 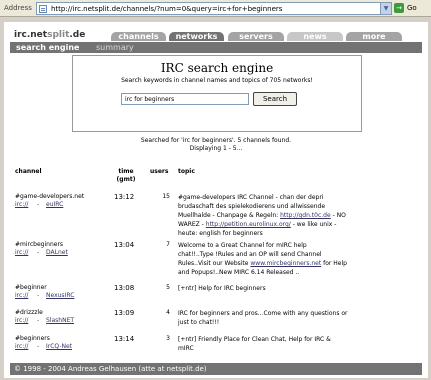 I want to click on channel-name: #game-developers.net, so click(x=49, y=196).